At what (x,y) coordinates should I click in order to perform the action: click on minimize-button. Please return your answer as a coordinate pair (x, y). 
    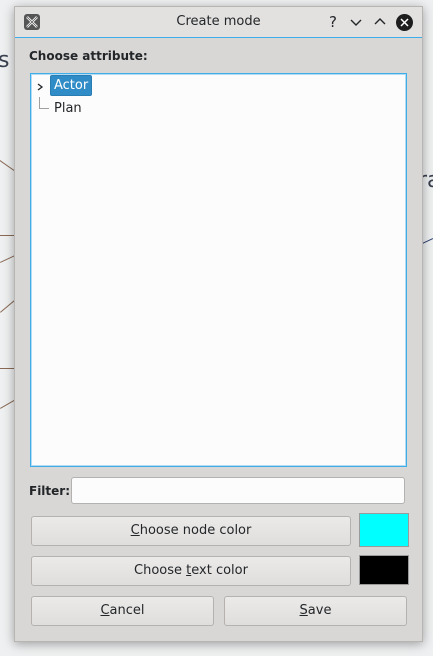
    Looking at the image, I should click on (356, 22).